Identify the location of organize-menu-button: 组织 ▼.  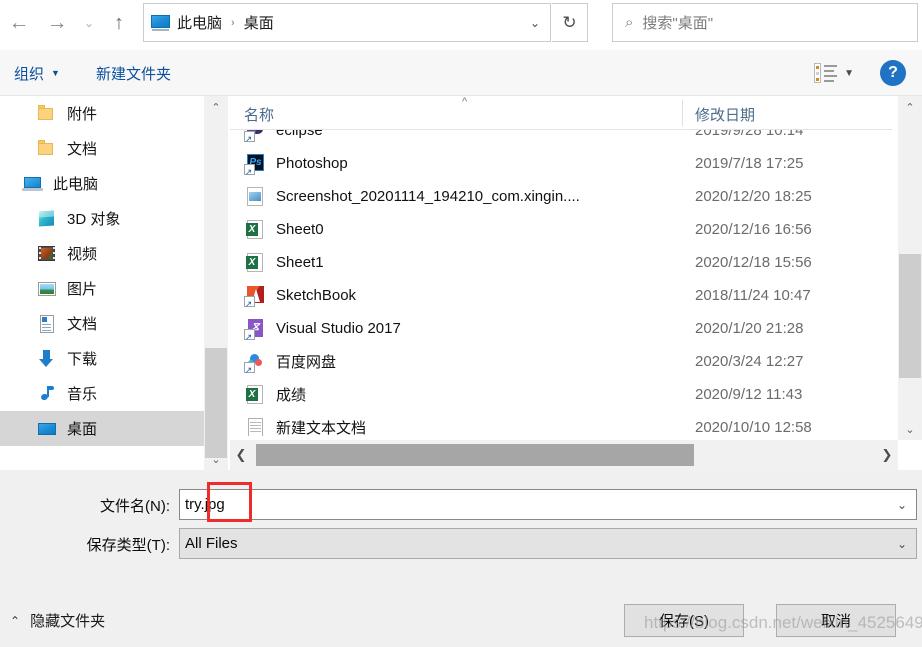
(37, 73).